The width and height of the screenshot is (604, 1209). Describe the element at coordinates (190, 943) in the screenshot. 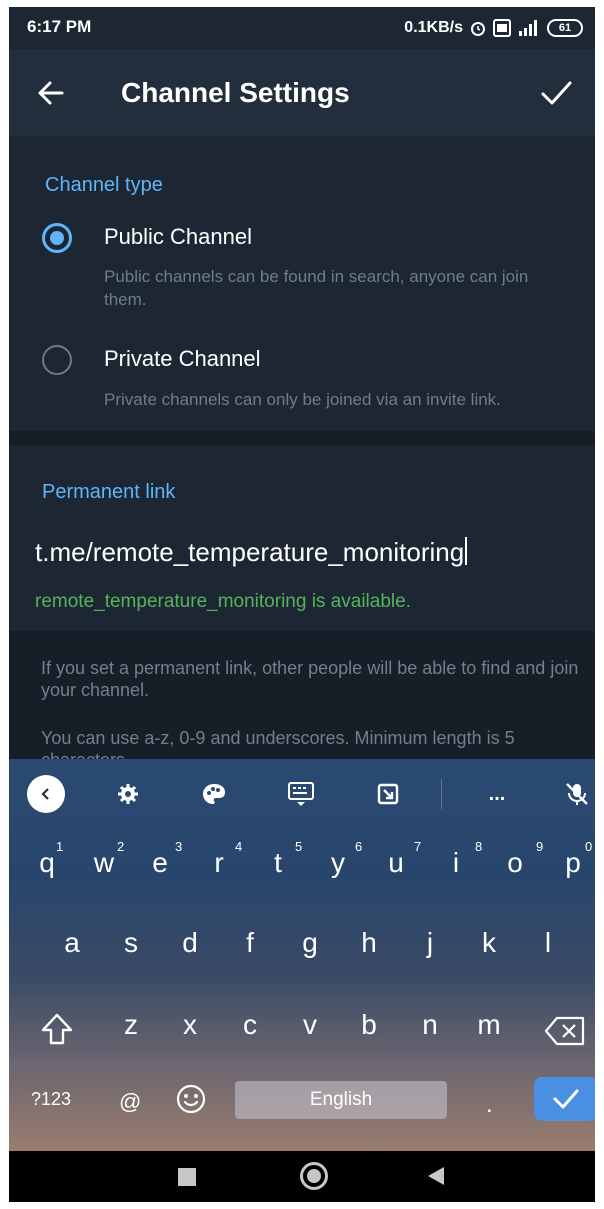

I see `key-d: d` at that location.